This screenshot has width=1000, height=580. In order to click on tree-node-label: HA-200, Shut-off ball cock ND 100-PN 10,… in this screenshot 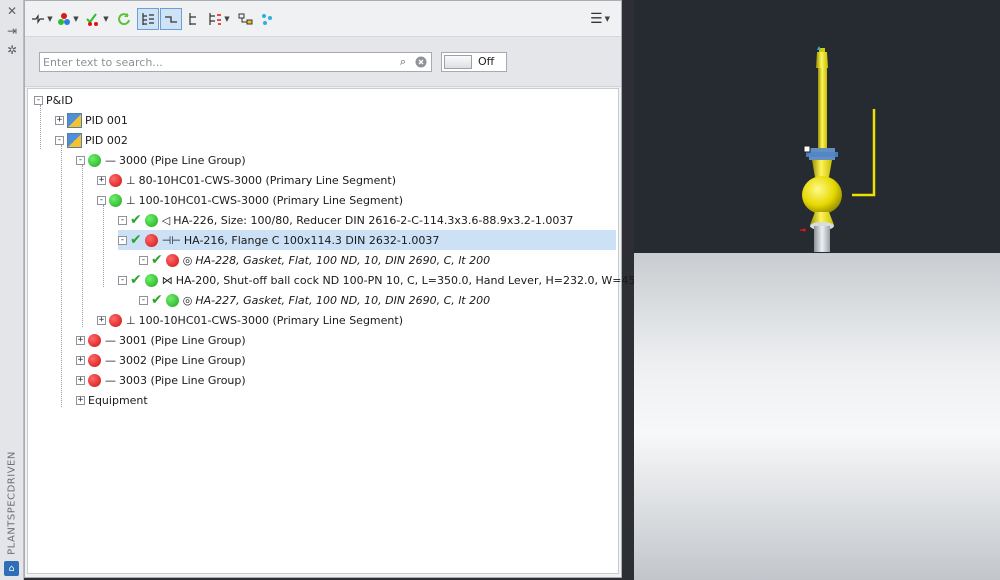, I will do `click(414, 280)`.